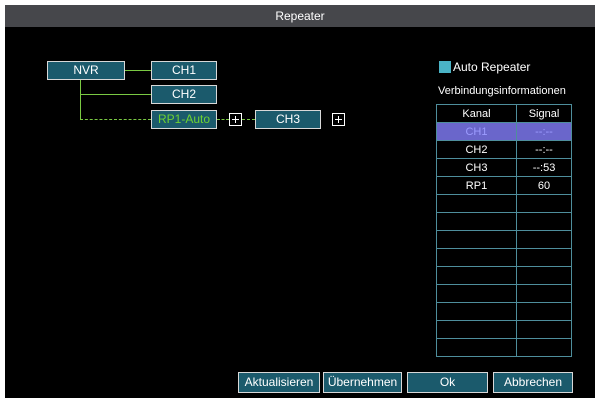 This screenshot has height=403, width=600. What do you see at coordinates (288, 119) in the screenshot?
I see `node-ch3: CH3` at bounding box center [288, 119].